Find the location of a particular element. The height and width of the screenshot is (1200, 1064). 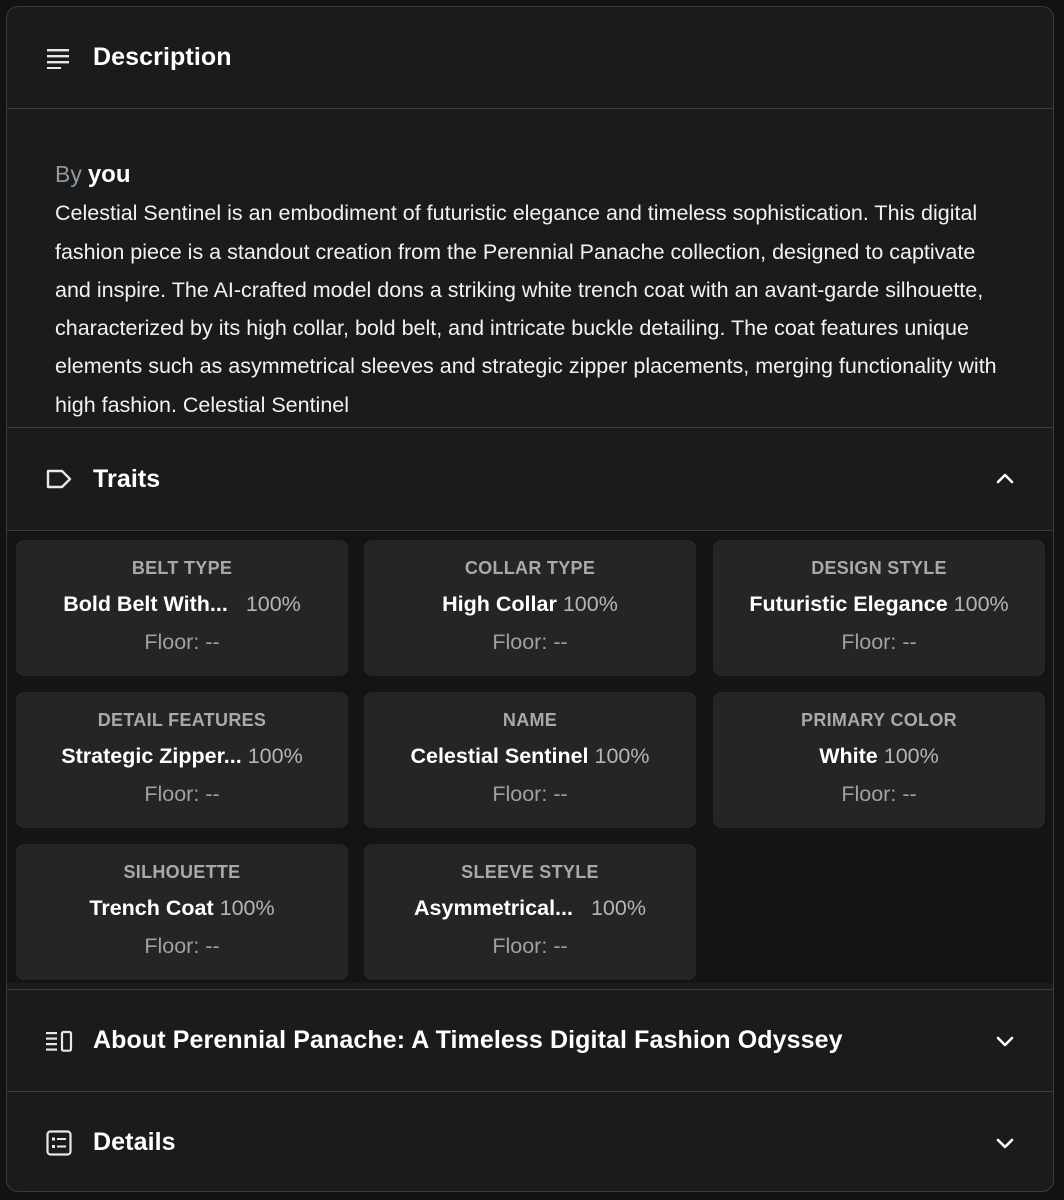

by-label: By is located at coordinates (68, 174).